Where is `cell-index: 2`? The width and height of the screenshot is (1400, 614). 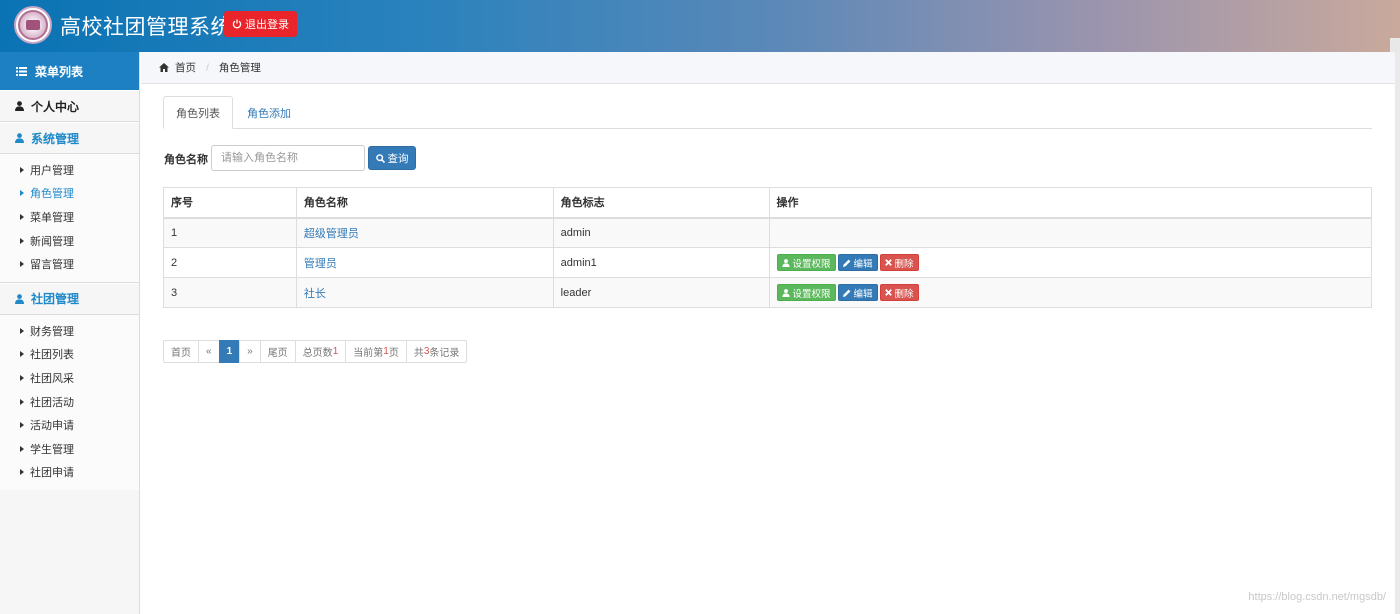
cell-index: 2 is located at coordinates (230, 262).